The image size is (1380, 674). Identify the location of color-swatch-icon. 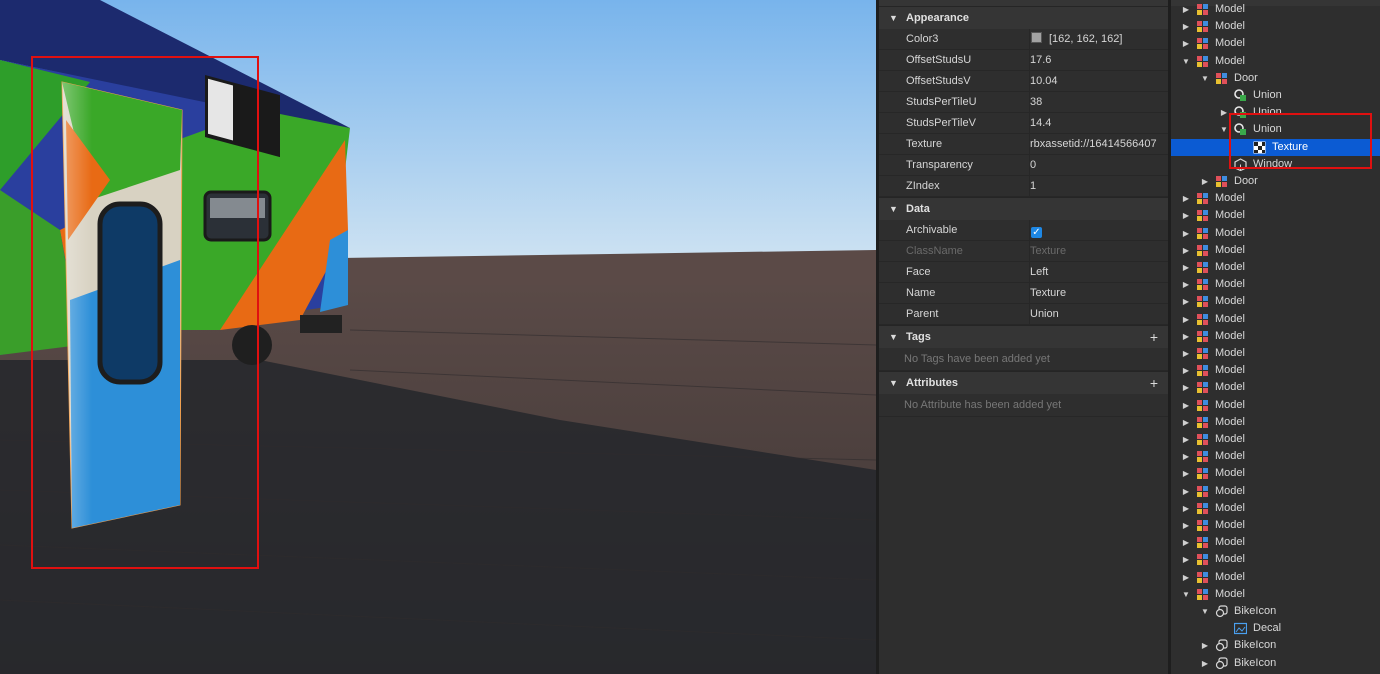
(1036, 37).